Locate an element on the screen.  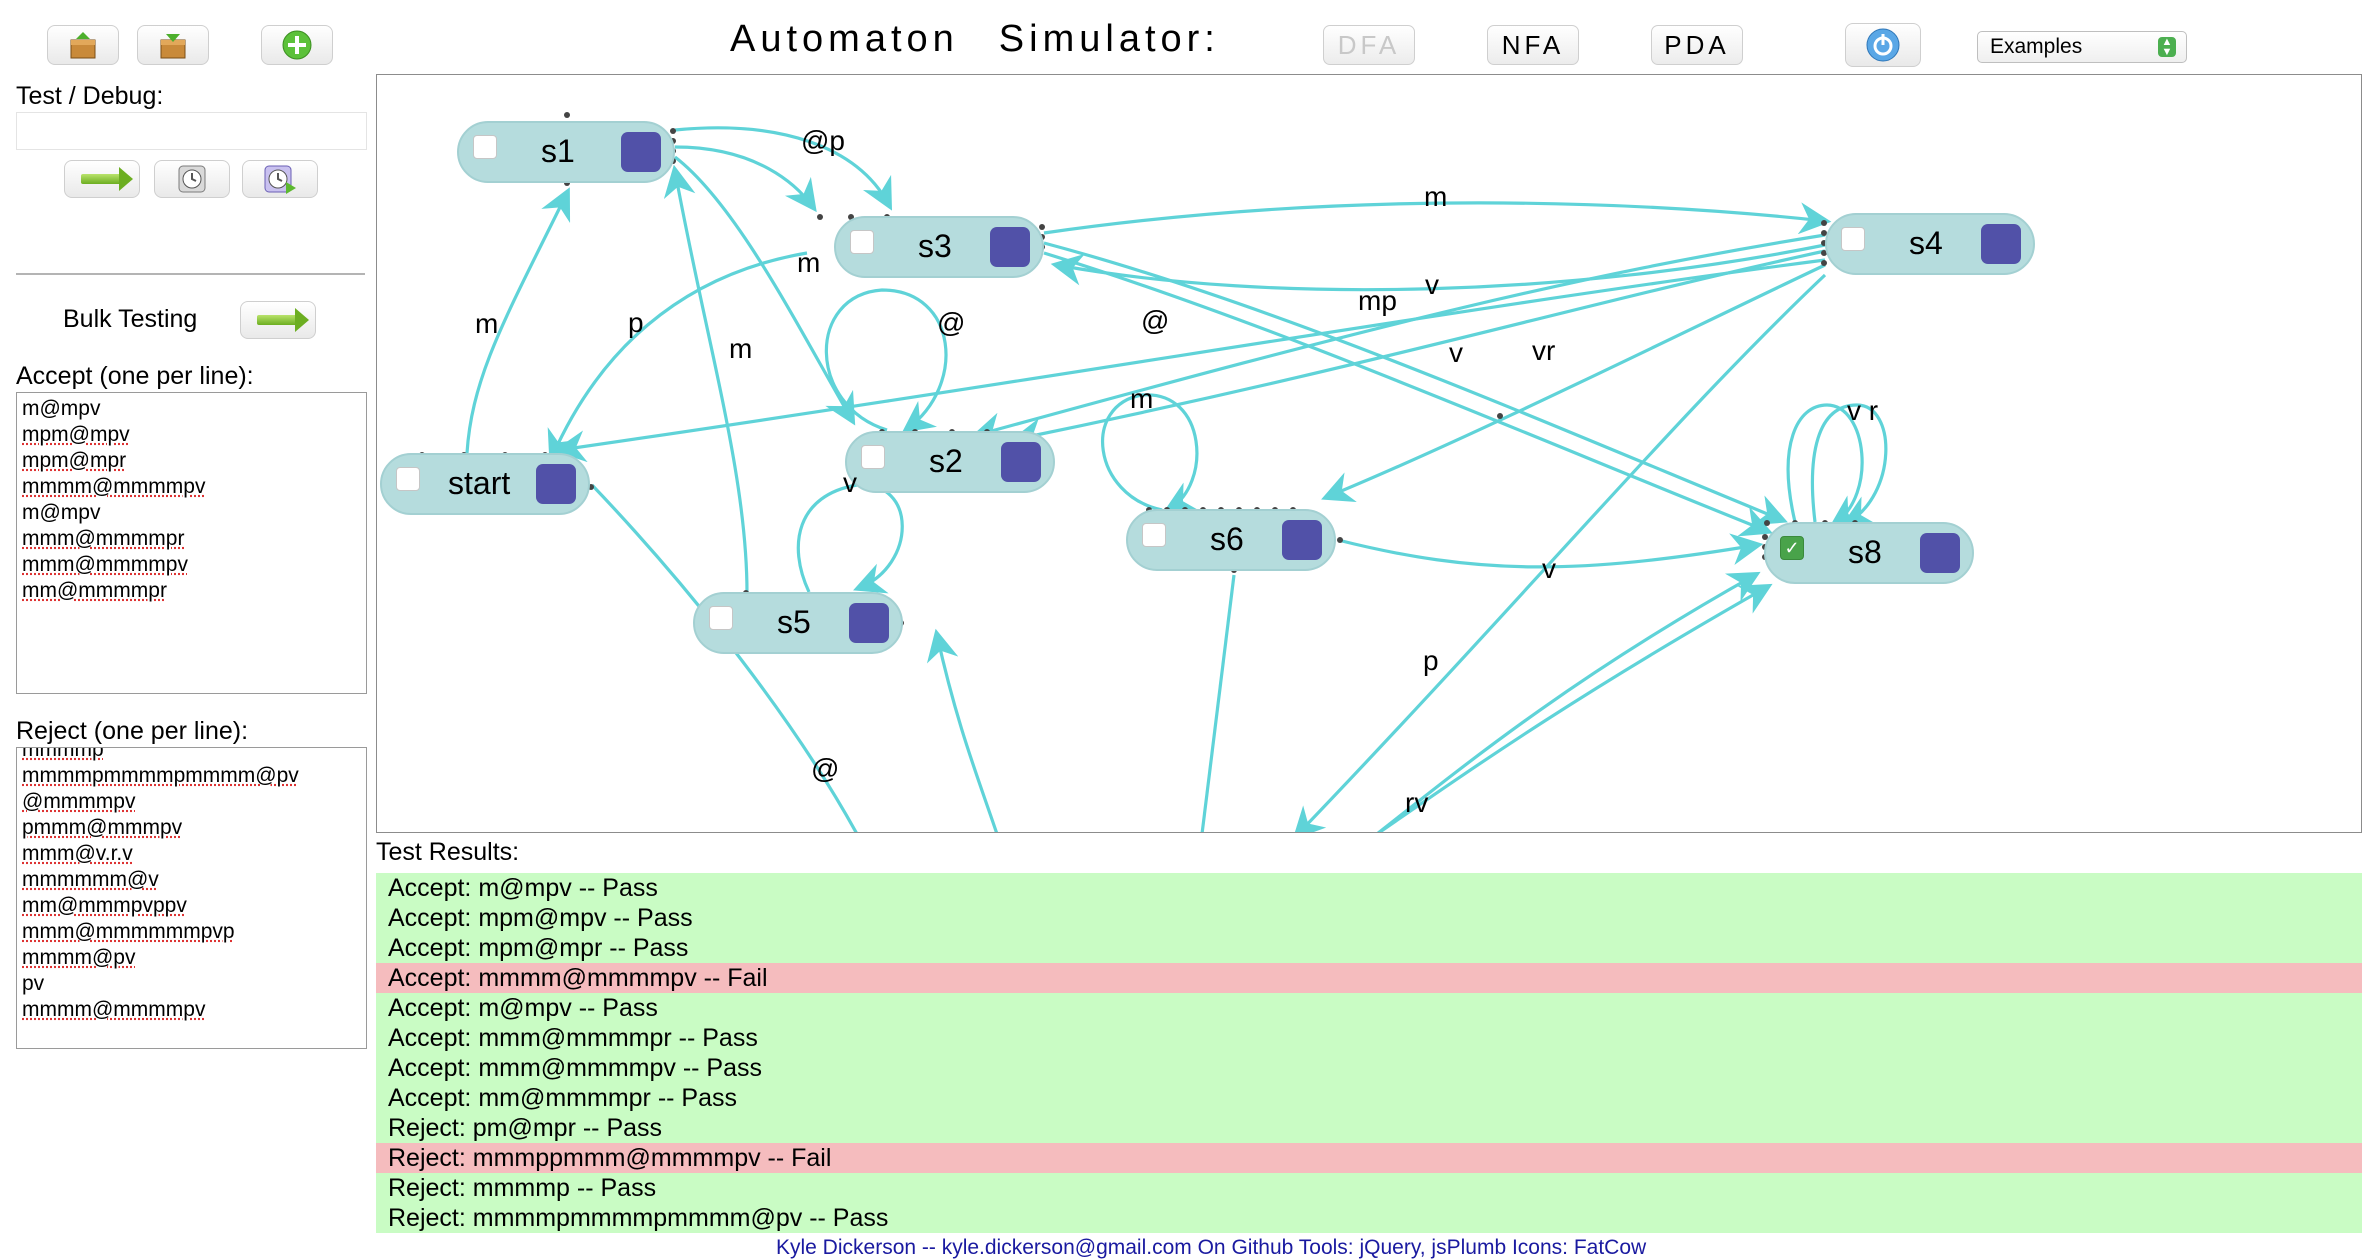
state-s5-accept-checkbox is located at coordinates (721, 618).